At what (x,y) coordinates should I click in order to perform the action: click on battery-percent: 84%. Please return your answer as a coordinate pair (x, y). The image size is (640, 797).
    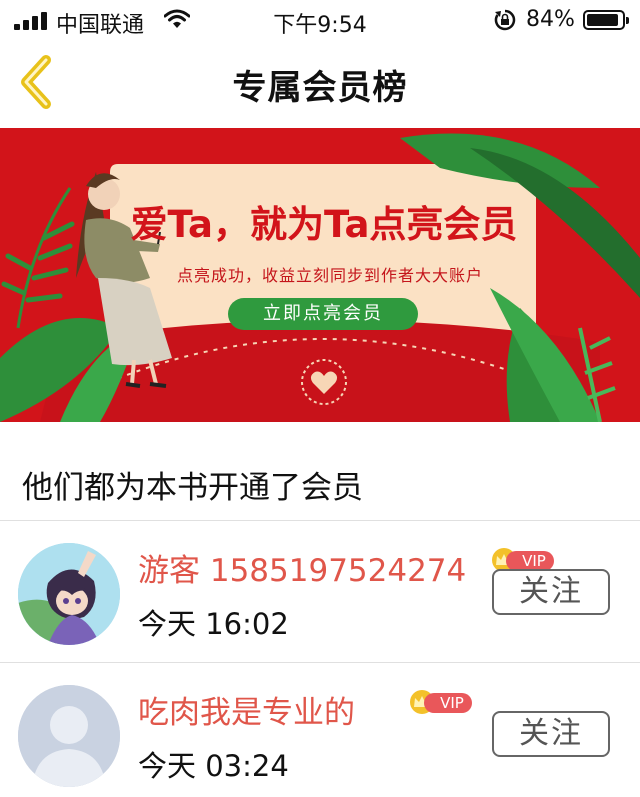
    Looking at the image, I should click on (550, 19).